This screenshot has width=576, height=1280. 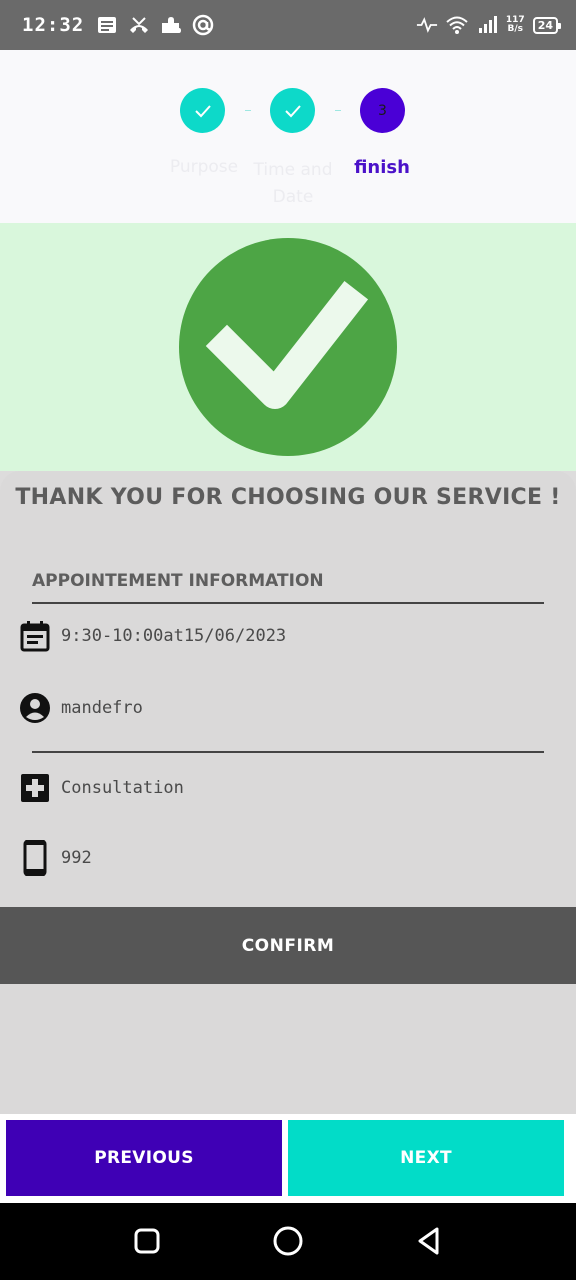 I want to click on patient-name-row: mandefro, so click(x=80, y=708).